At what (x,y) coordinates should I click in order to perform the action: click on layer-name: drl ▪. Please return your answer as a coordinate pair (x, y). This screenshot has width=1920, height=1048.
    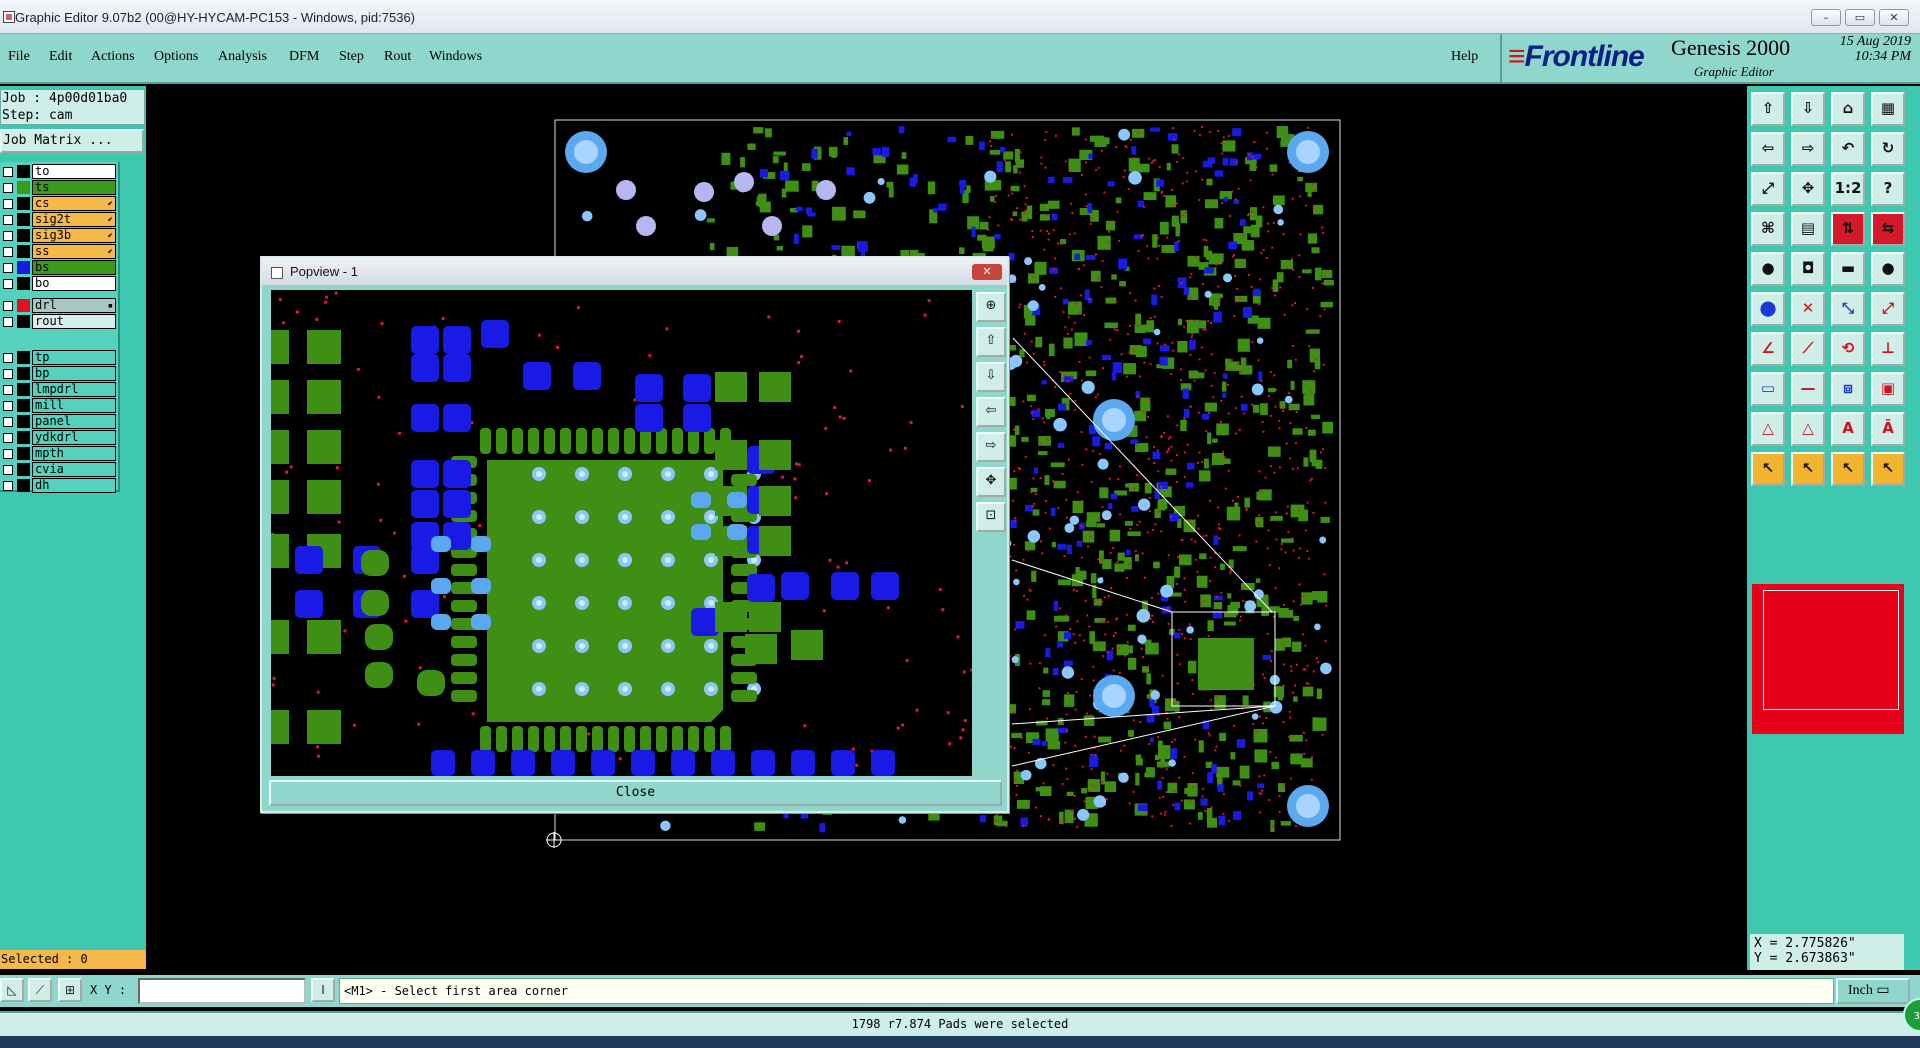
    Looking at the image, I should click on (74, 305).